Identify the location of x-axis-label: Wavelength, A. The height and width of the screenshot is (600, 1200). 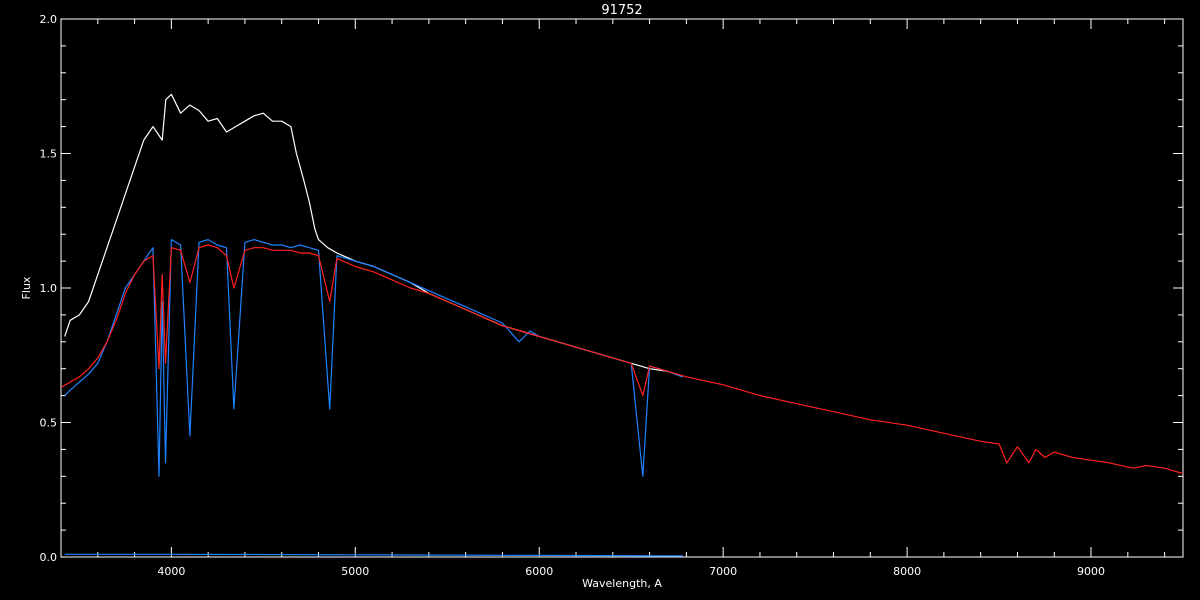
(622, 583).